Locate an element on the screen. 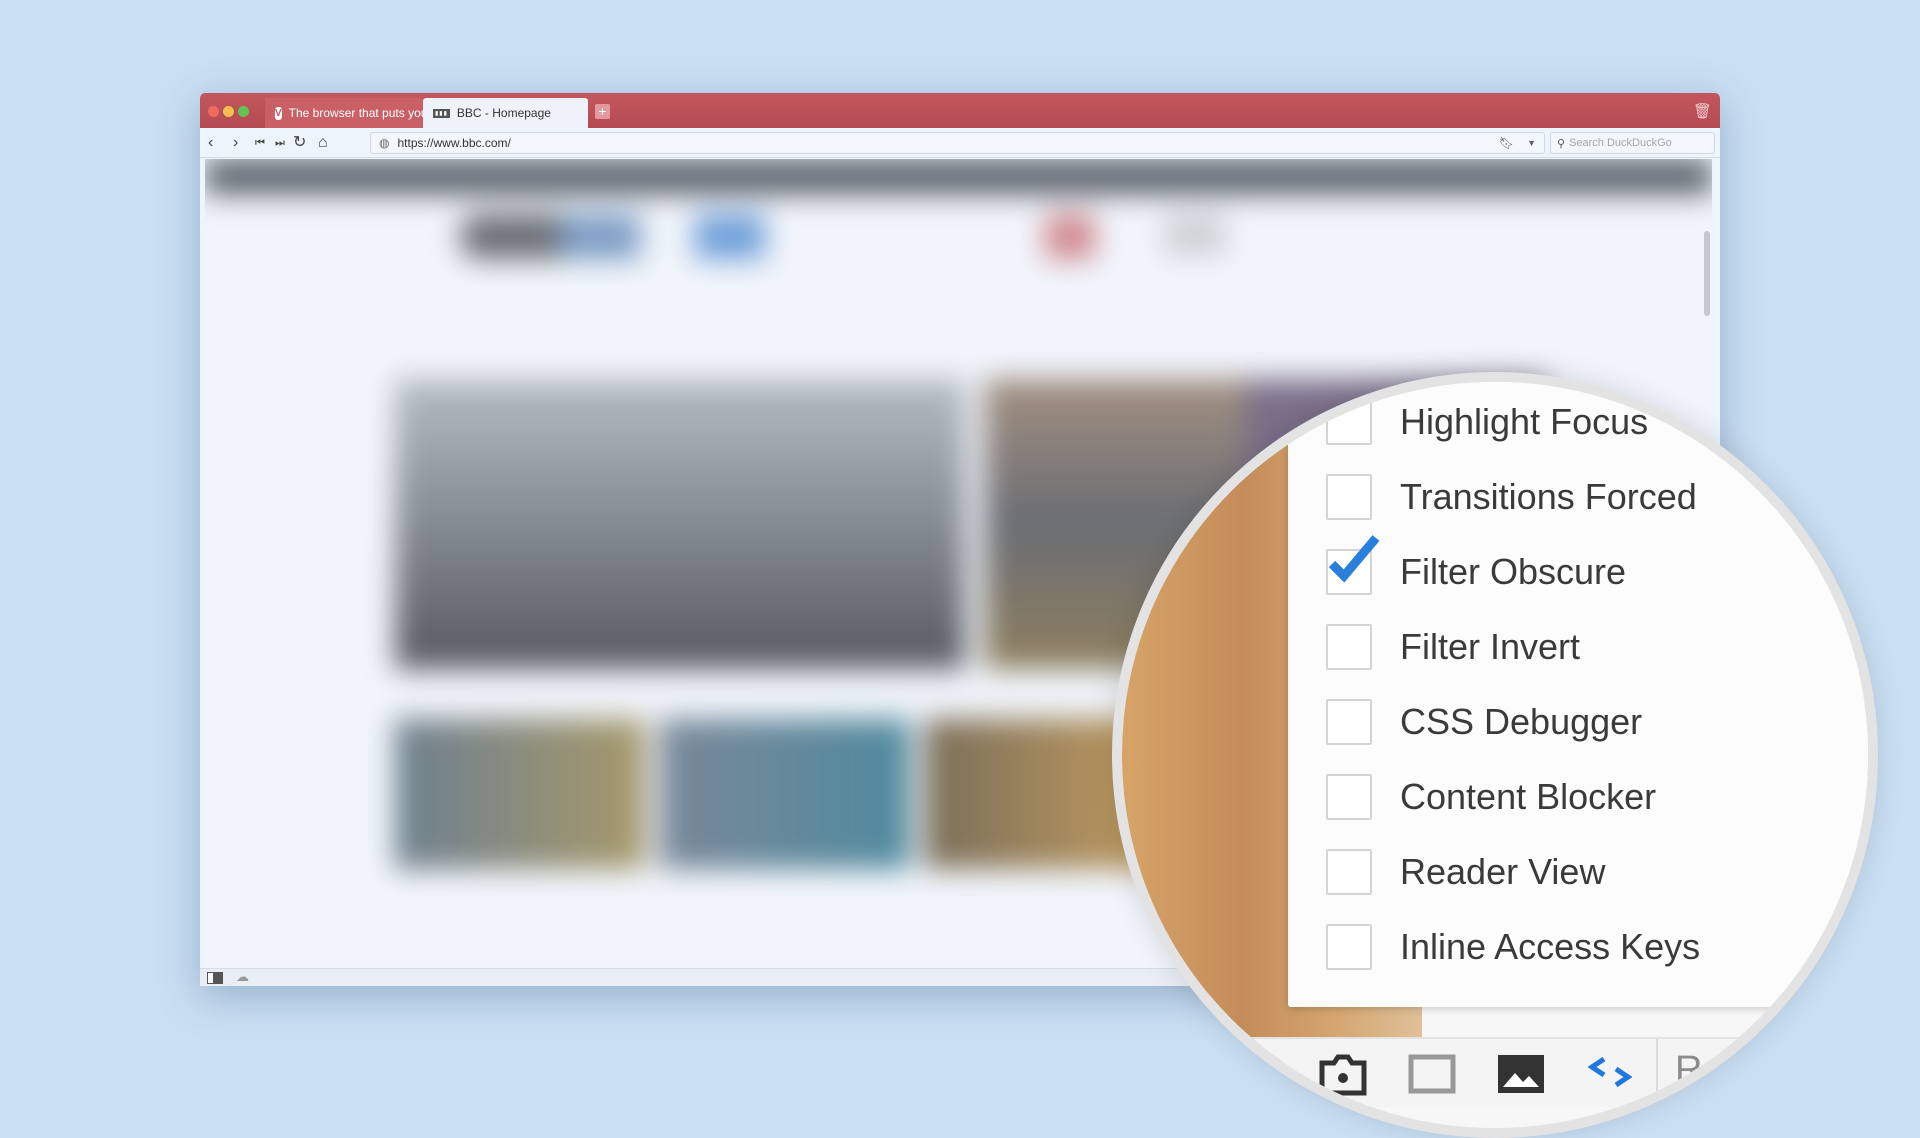 The width and height of the screenshot is (1920, 1138). home-icon: ⌂ is located at coordinates (323, 143).